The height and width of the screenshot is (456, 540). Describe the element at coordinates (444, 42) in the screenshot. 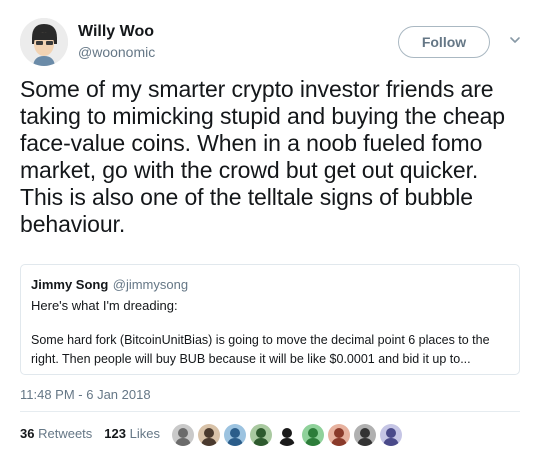

I see `follow-button: Follow` at that location.